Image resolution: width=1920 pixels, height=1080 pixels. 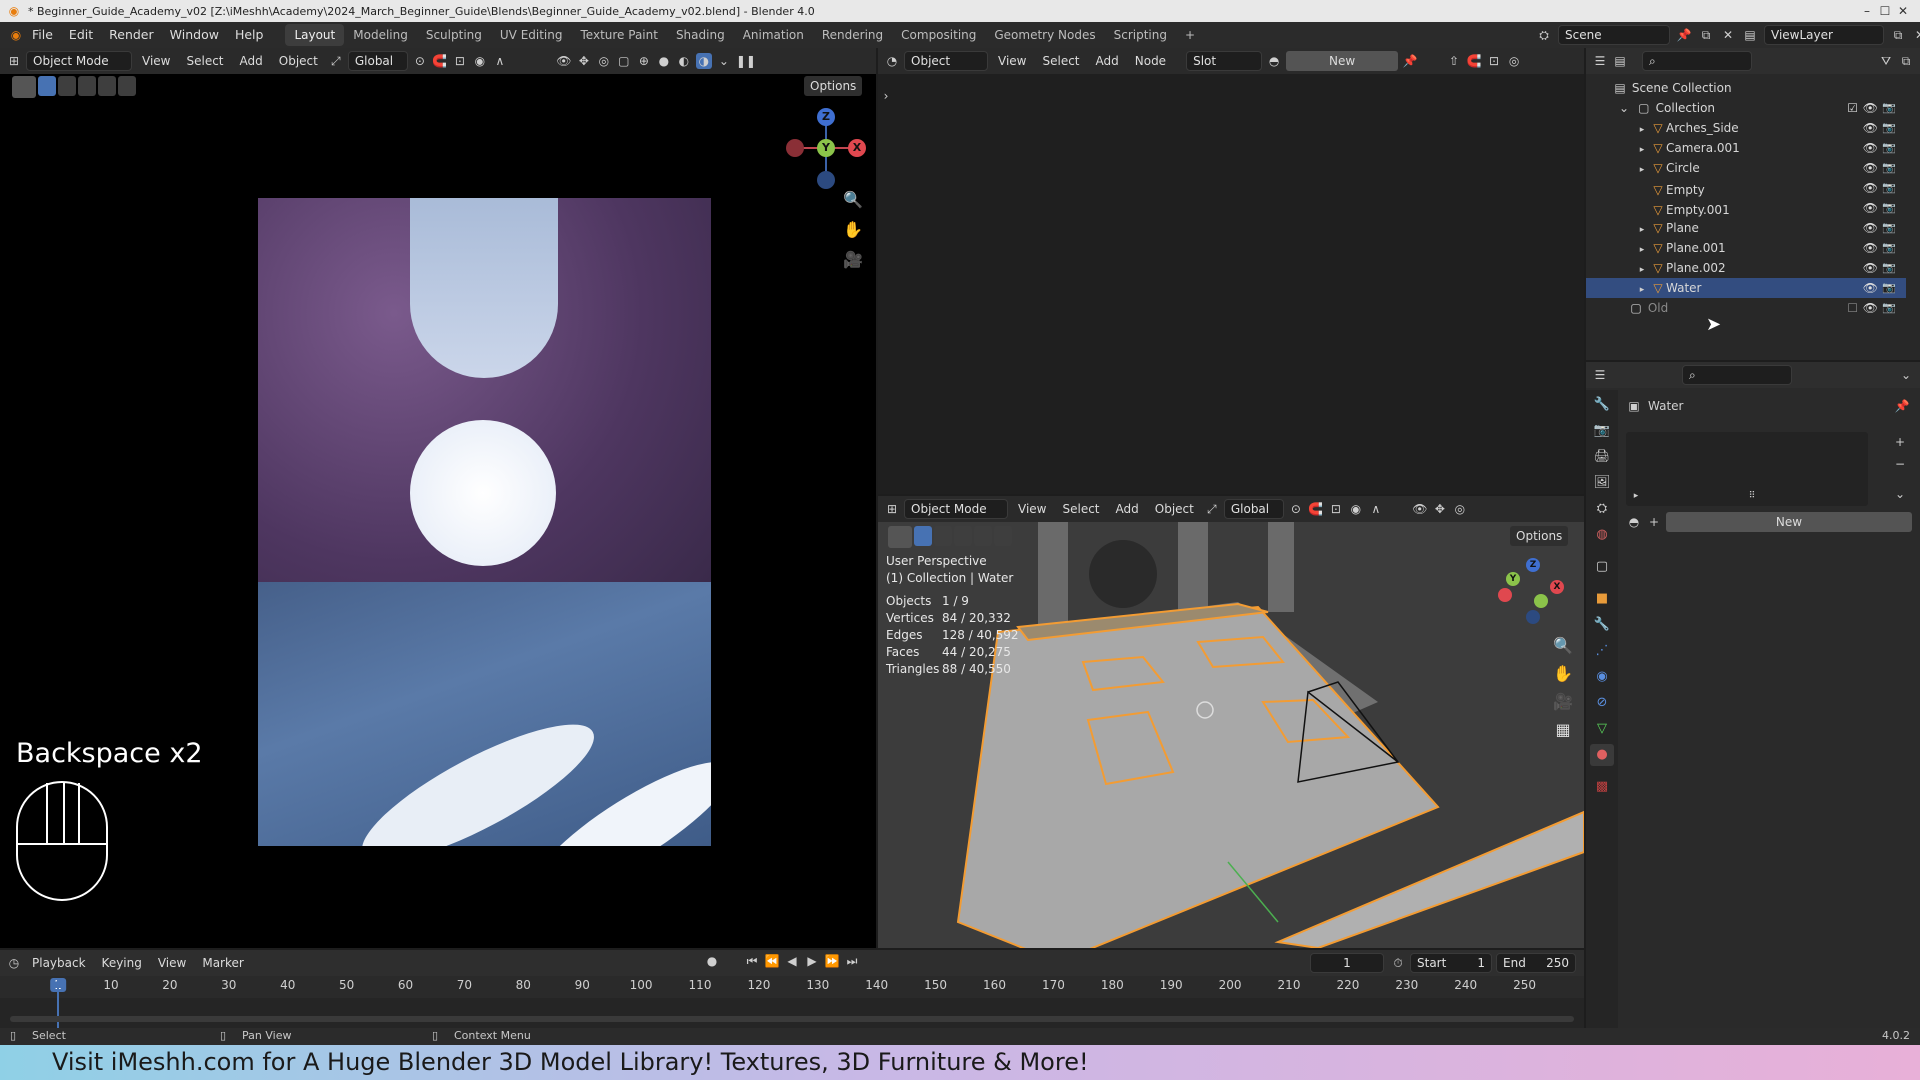 What do you see at coordinates (1746, 168) in the screenshot?
I see `outliner-item: ▸ ▽ Circle 👁 📷` at bounding box center [1746, 168].